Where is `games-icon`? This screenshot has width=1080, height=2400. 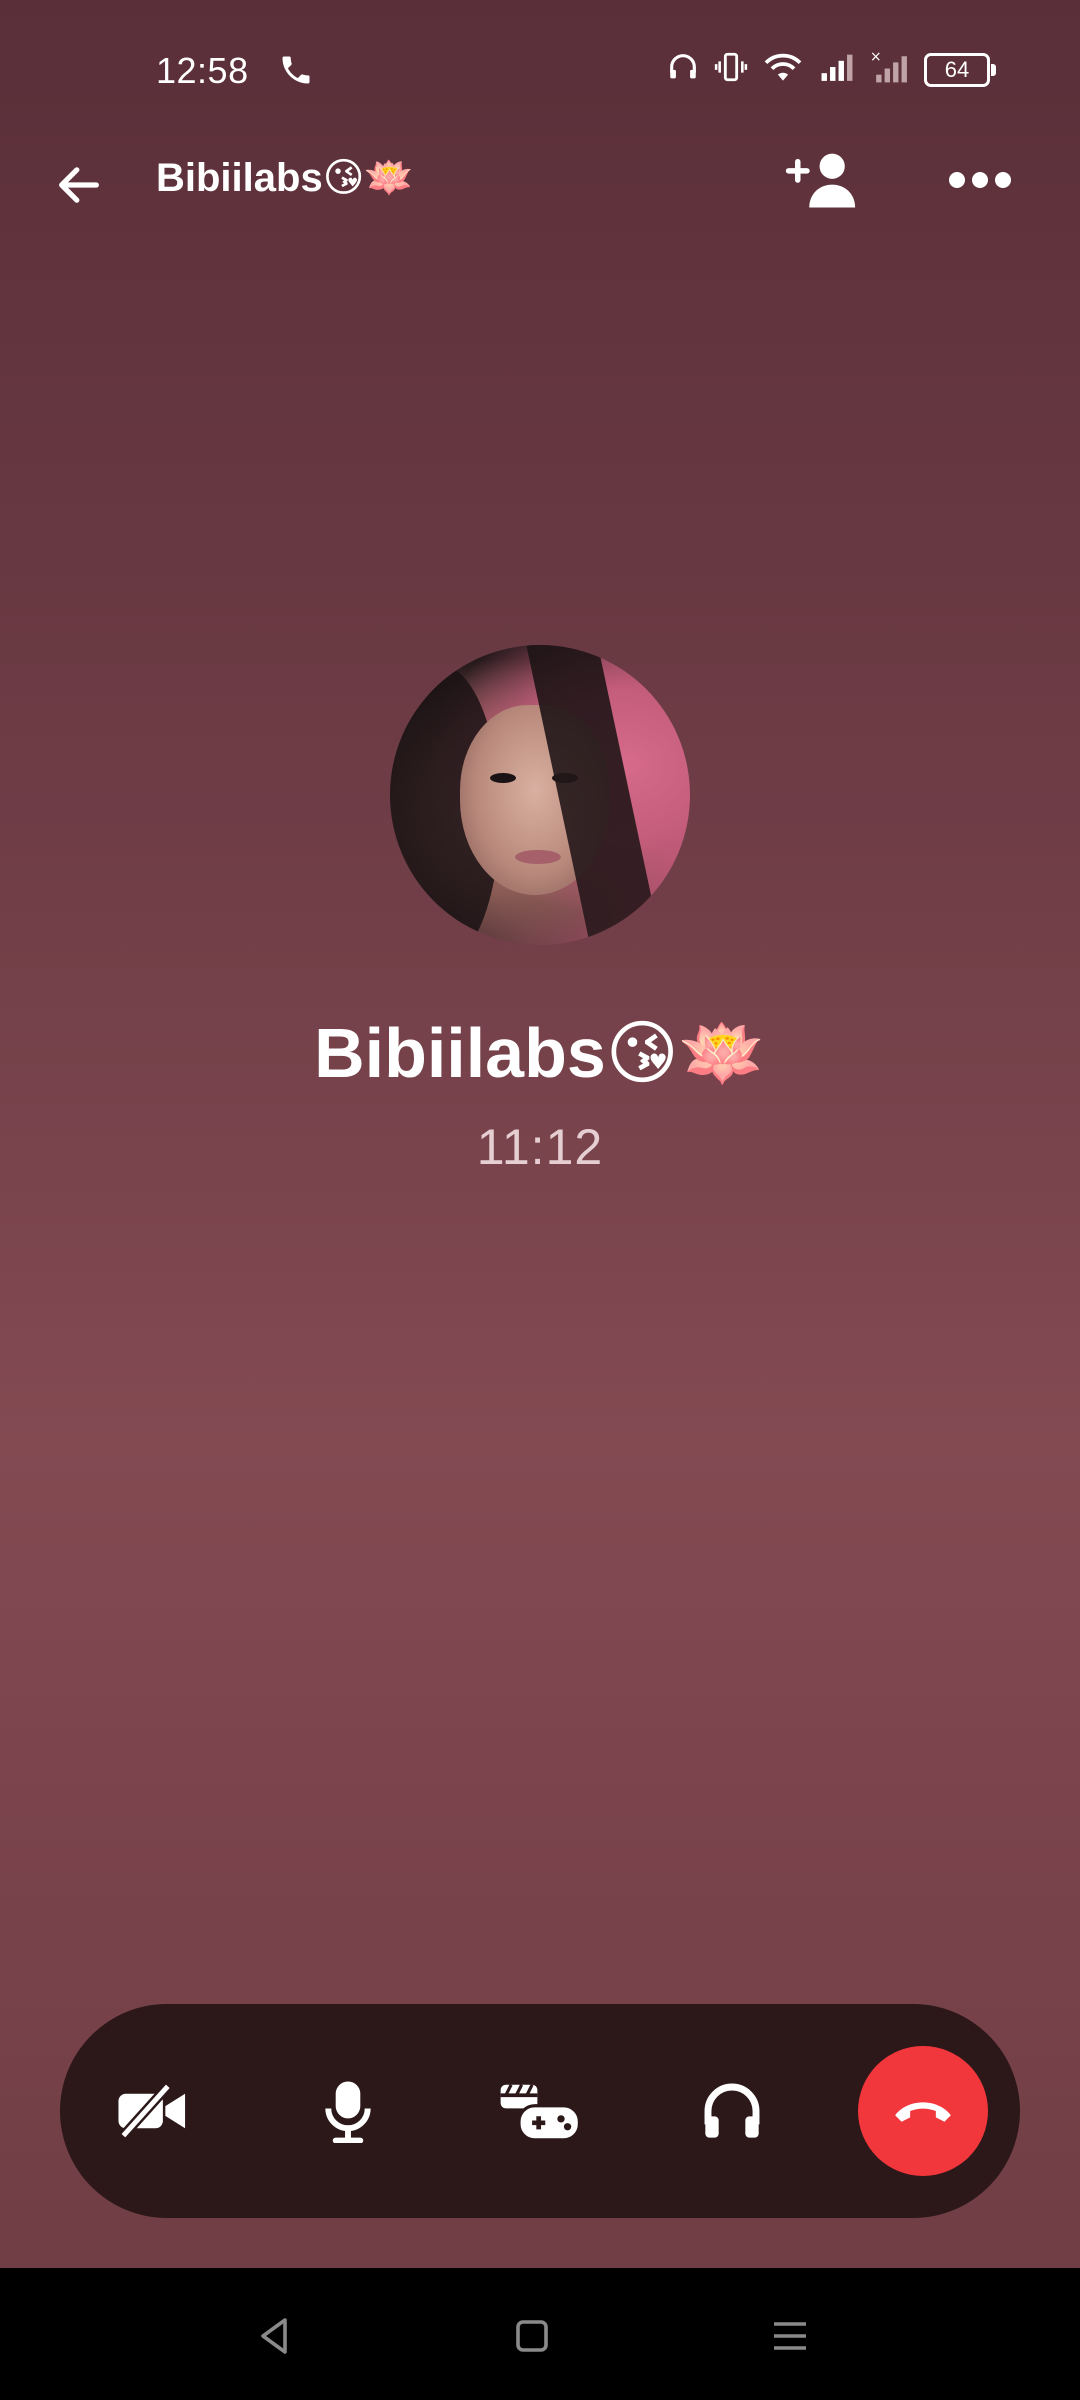
games-icon is located at coordinates (540, 2113).